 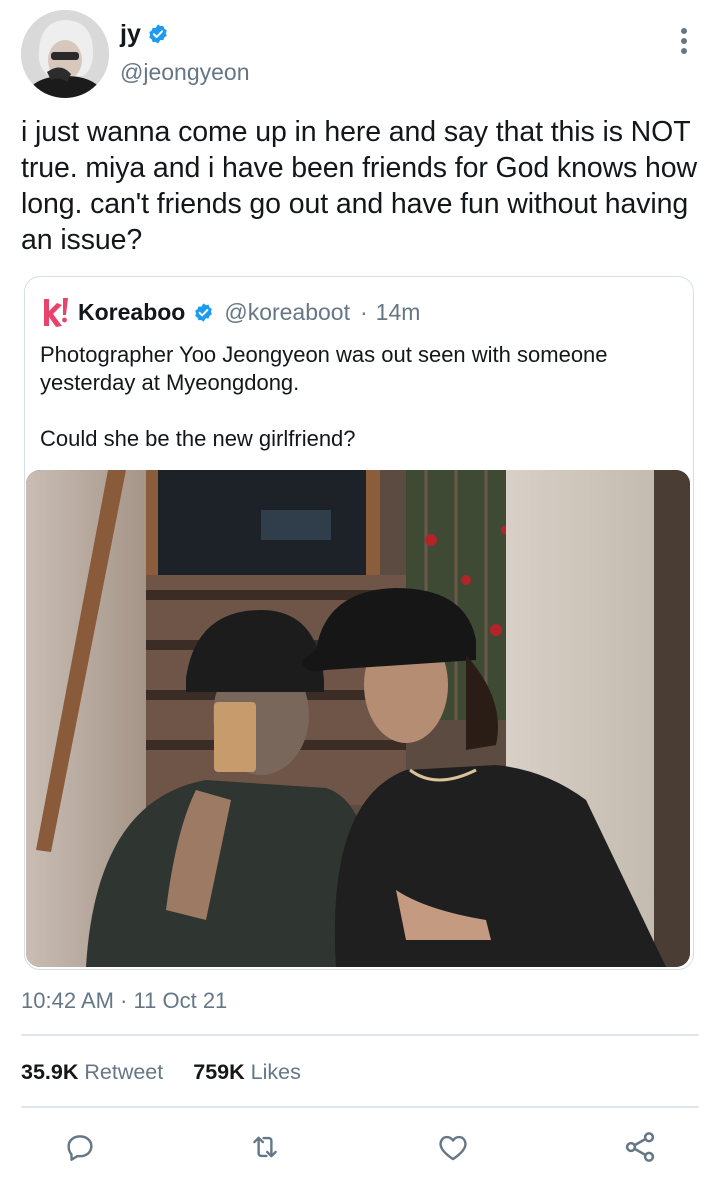 I want to click on retweet-icon, so click(x=265, y=1147).